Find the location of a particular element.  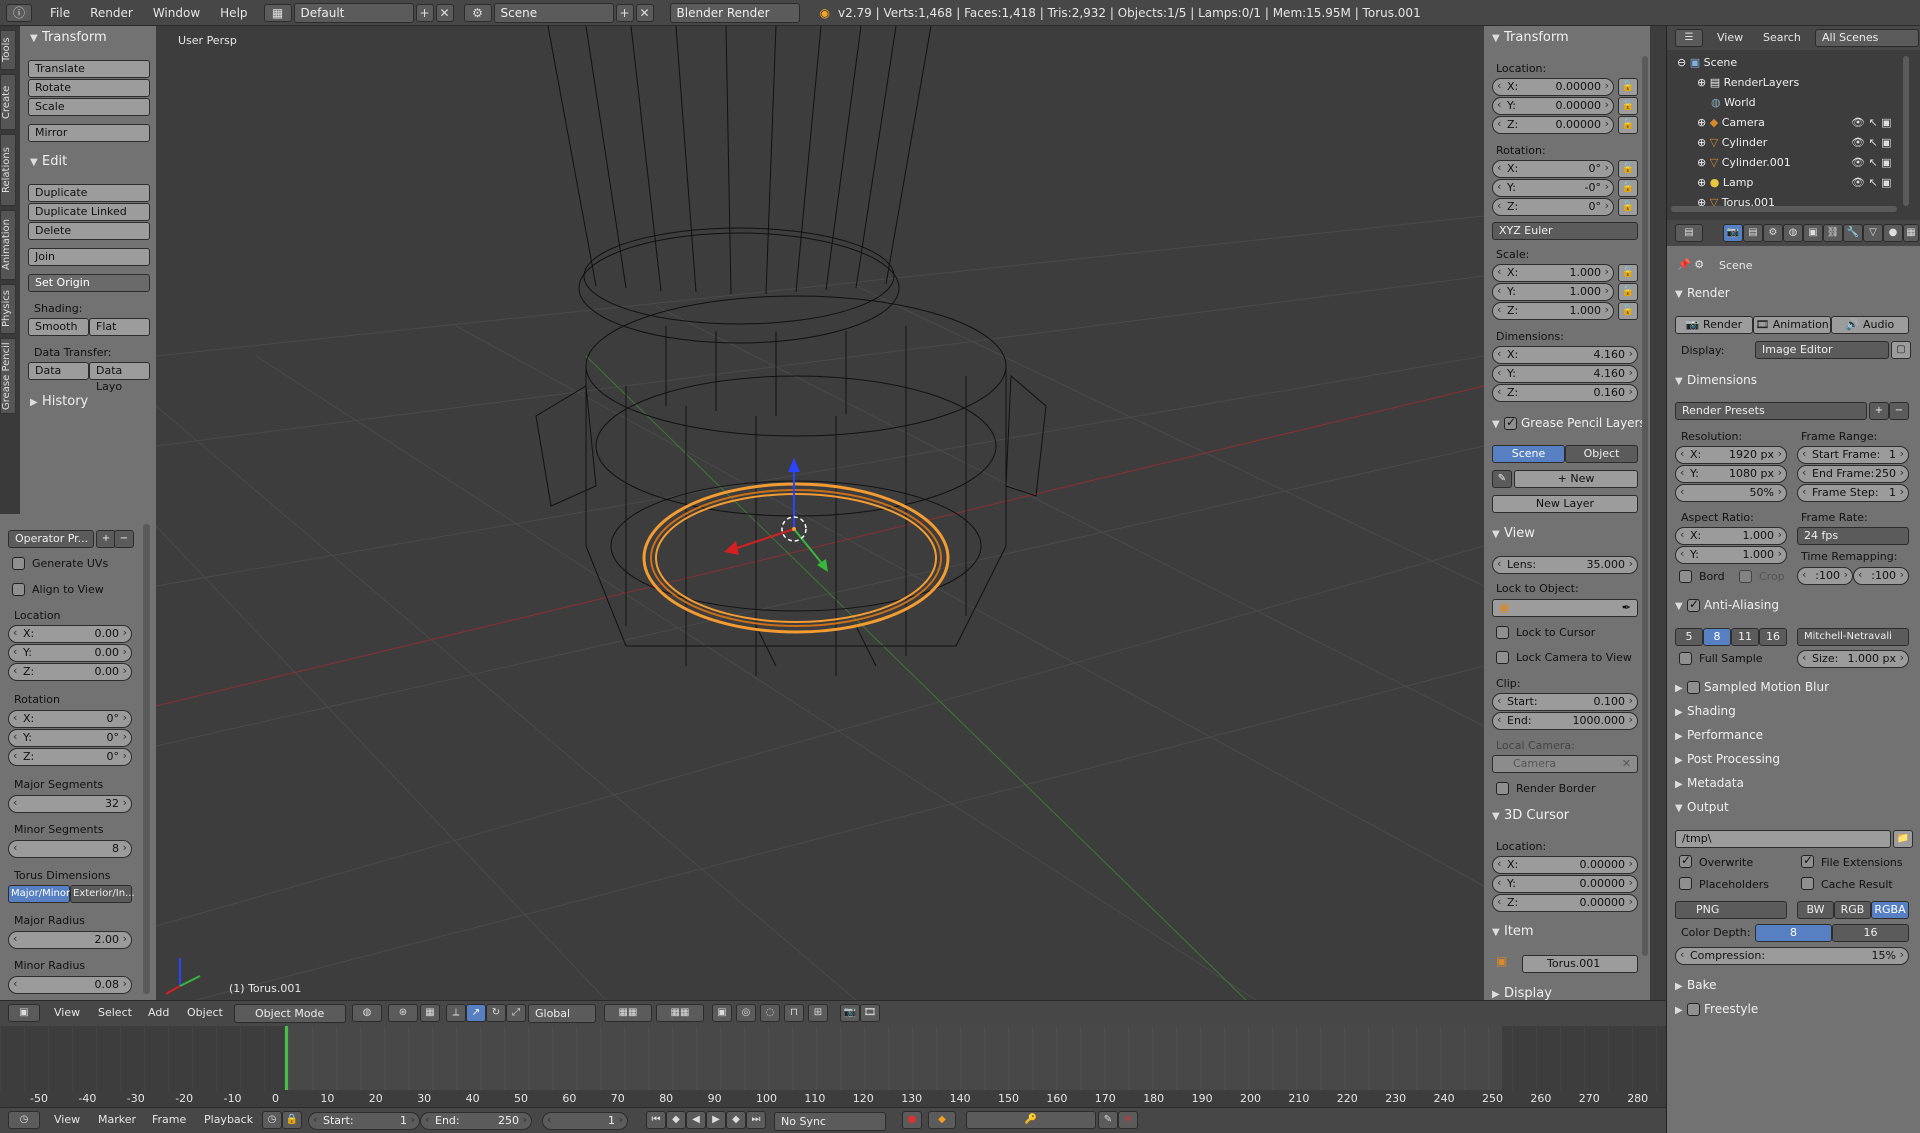

data-tab-icon: ▽ is located at coordinates (1873, 233).